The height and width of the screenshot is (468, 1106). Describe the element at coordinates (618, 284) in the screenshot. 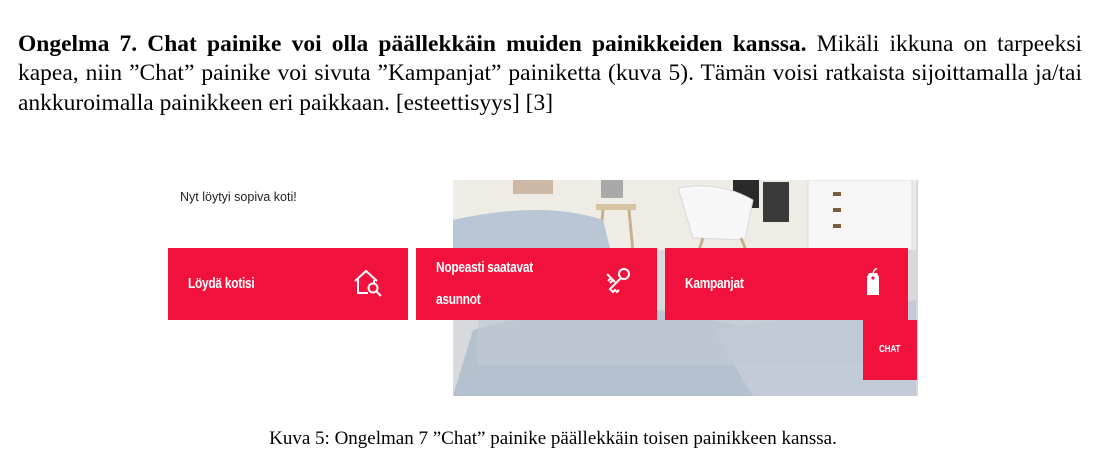

I see `keys-icon` at that location.